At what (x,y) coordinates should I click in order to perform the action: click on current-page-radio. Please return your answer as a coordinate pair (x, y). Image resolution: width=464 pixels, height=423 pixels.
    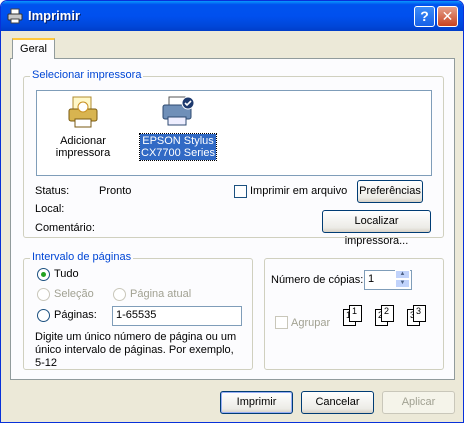
    Looking at the image, I should click on (119, 294).